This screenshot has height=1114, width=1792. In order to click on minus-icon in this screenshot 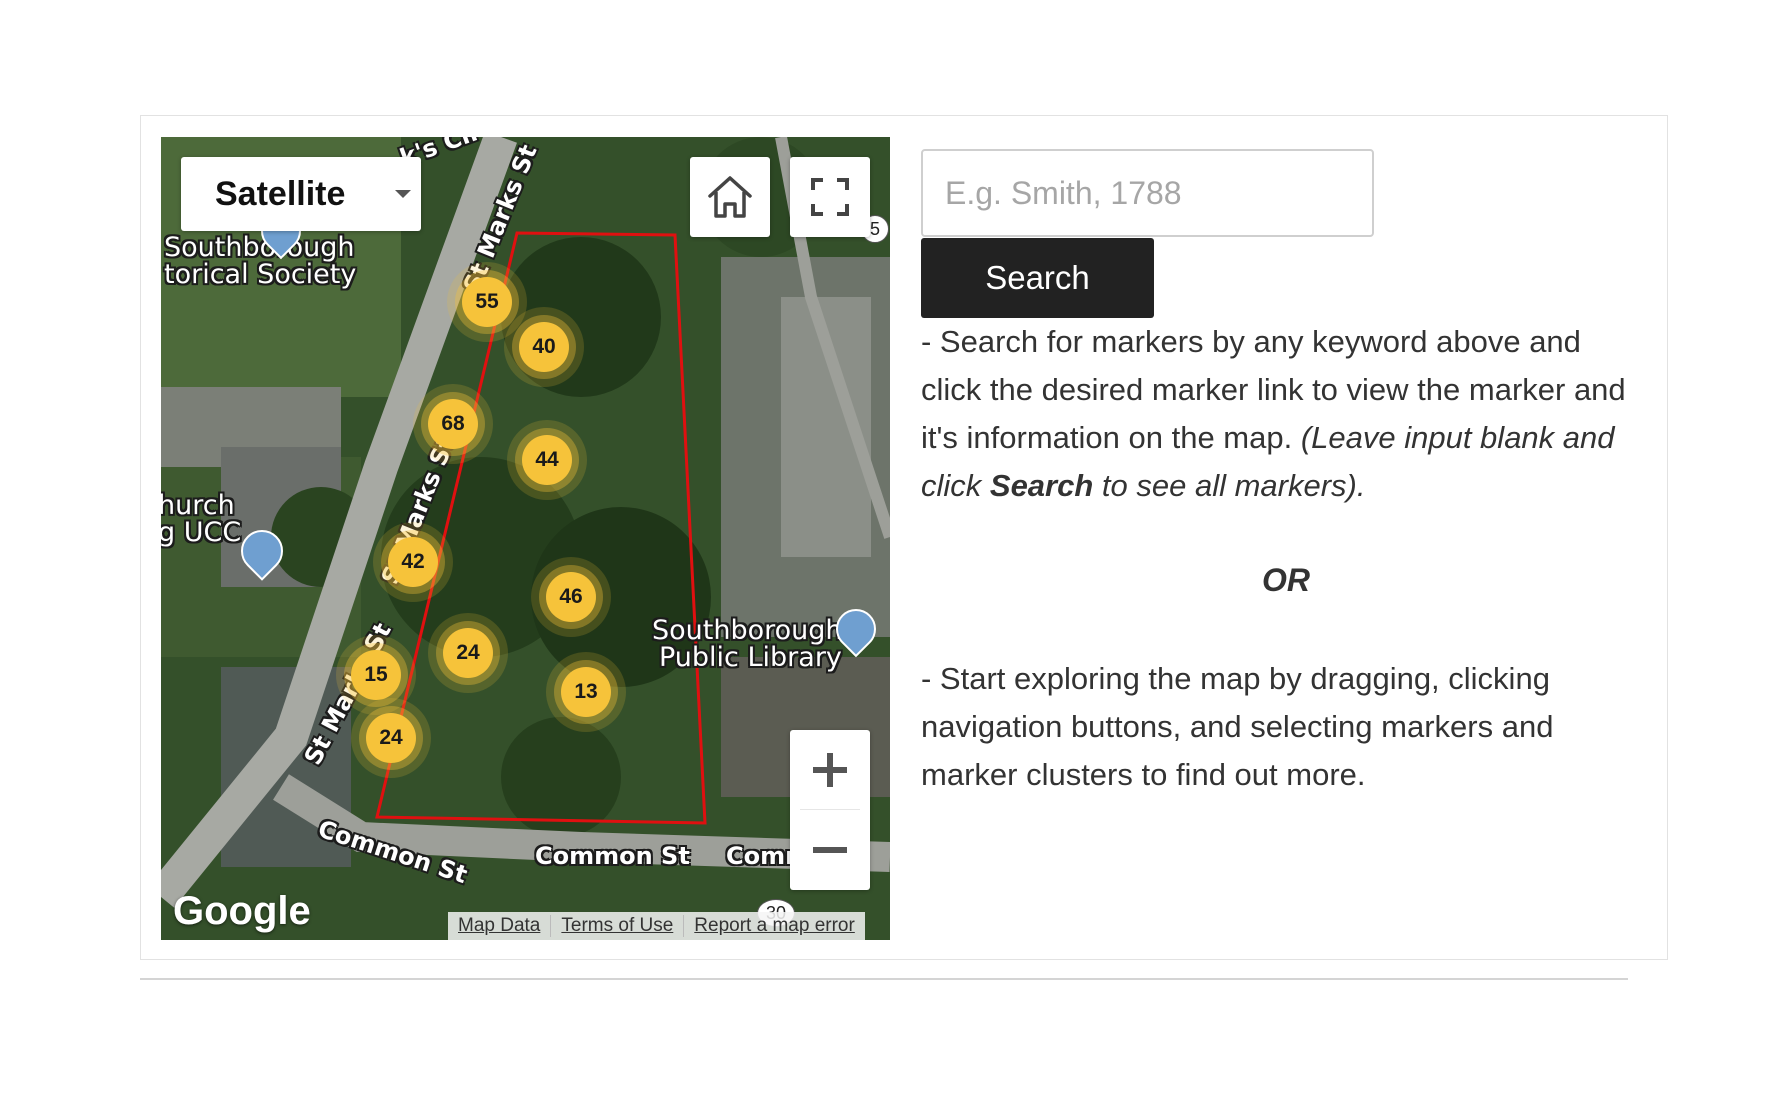, I will do `click(830, 850)`.